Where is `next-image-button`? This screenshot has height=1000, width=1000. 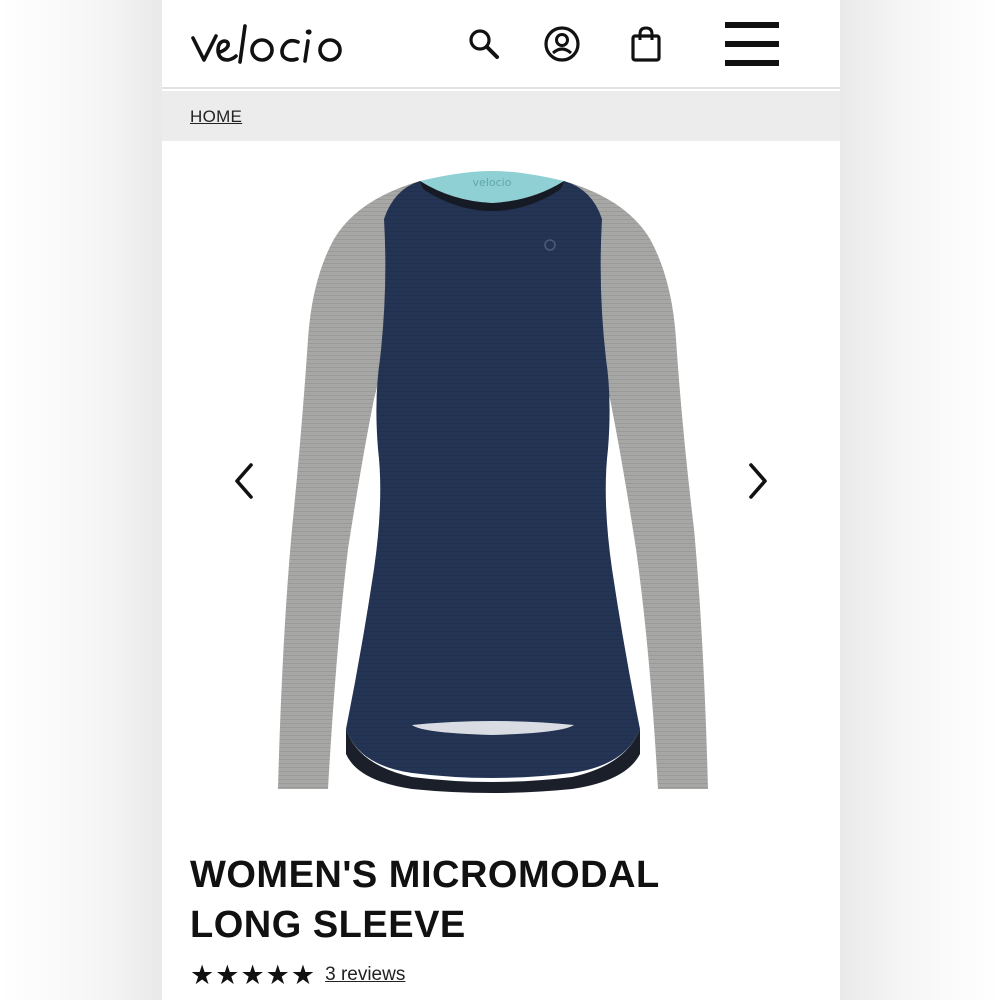 next-image-button is located at coordinates (758, 481).